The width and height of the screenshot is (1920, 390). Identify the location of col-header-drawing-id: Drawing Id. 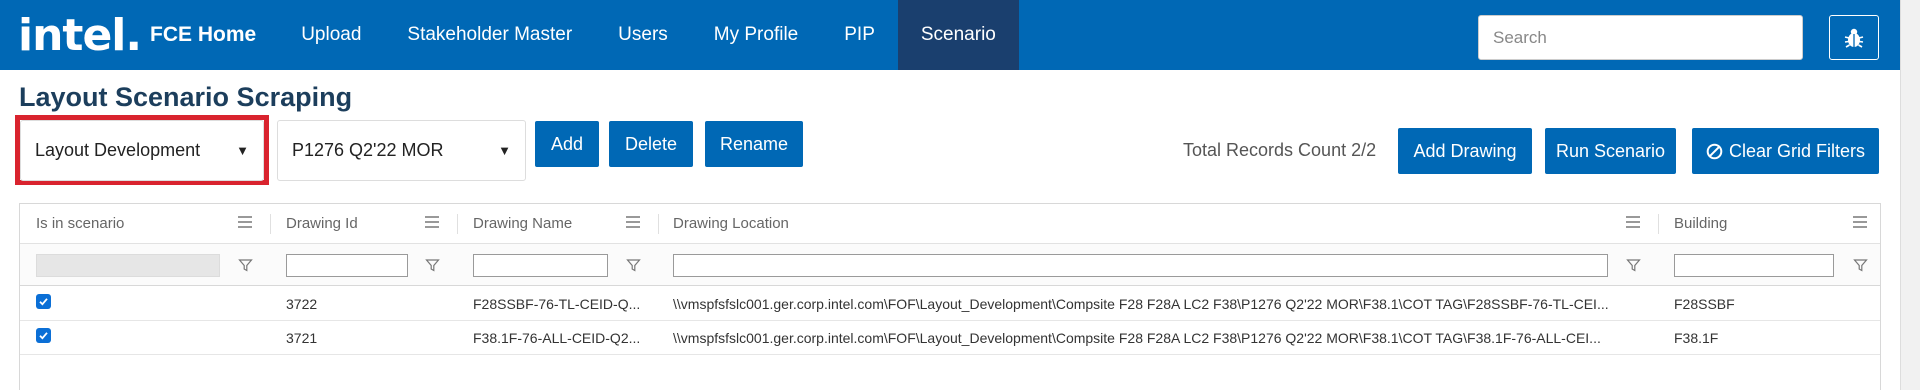
(322, 223).